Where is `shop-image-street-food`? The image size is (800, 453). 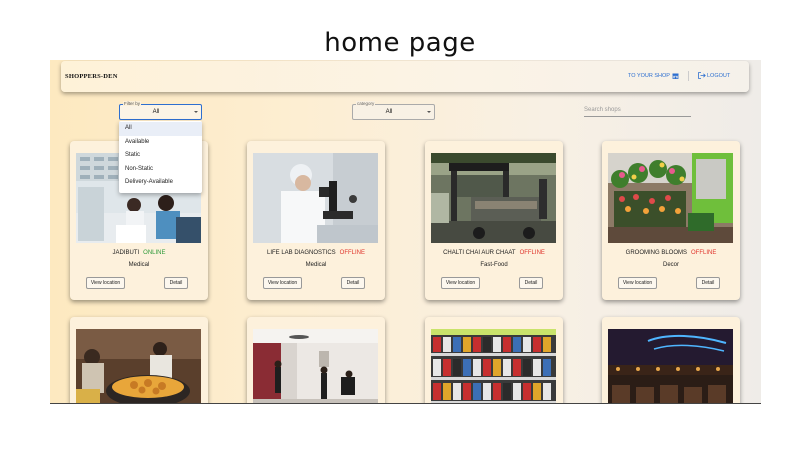
shop-image-street-food is located at coordinates (138, 366).